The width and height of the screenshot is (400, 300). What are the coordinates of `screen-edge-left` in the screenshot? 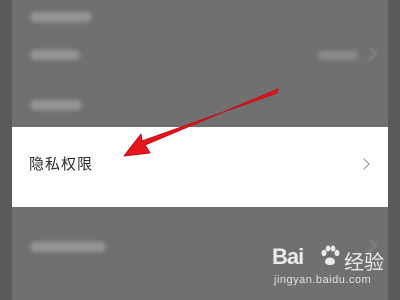 It's located at (6, 150).